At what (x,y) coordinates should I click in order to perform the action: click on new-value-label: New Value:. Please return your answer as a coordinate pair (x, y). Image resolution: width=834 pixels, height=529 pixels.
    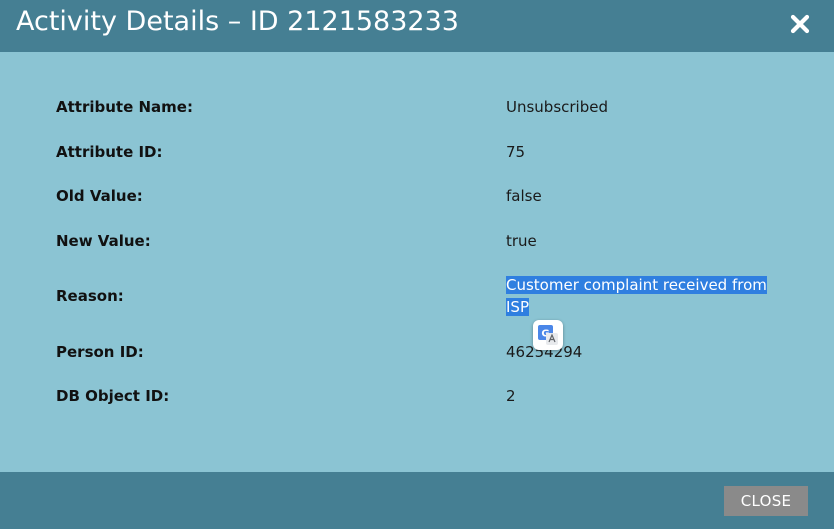
    Looking at the image, I should click on (103, 241).